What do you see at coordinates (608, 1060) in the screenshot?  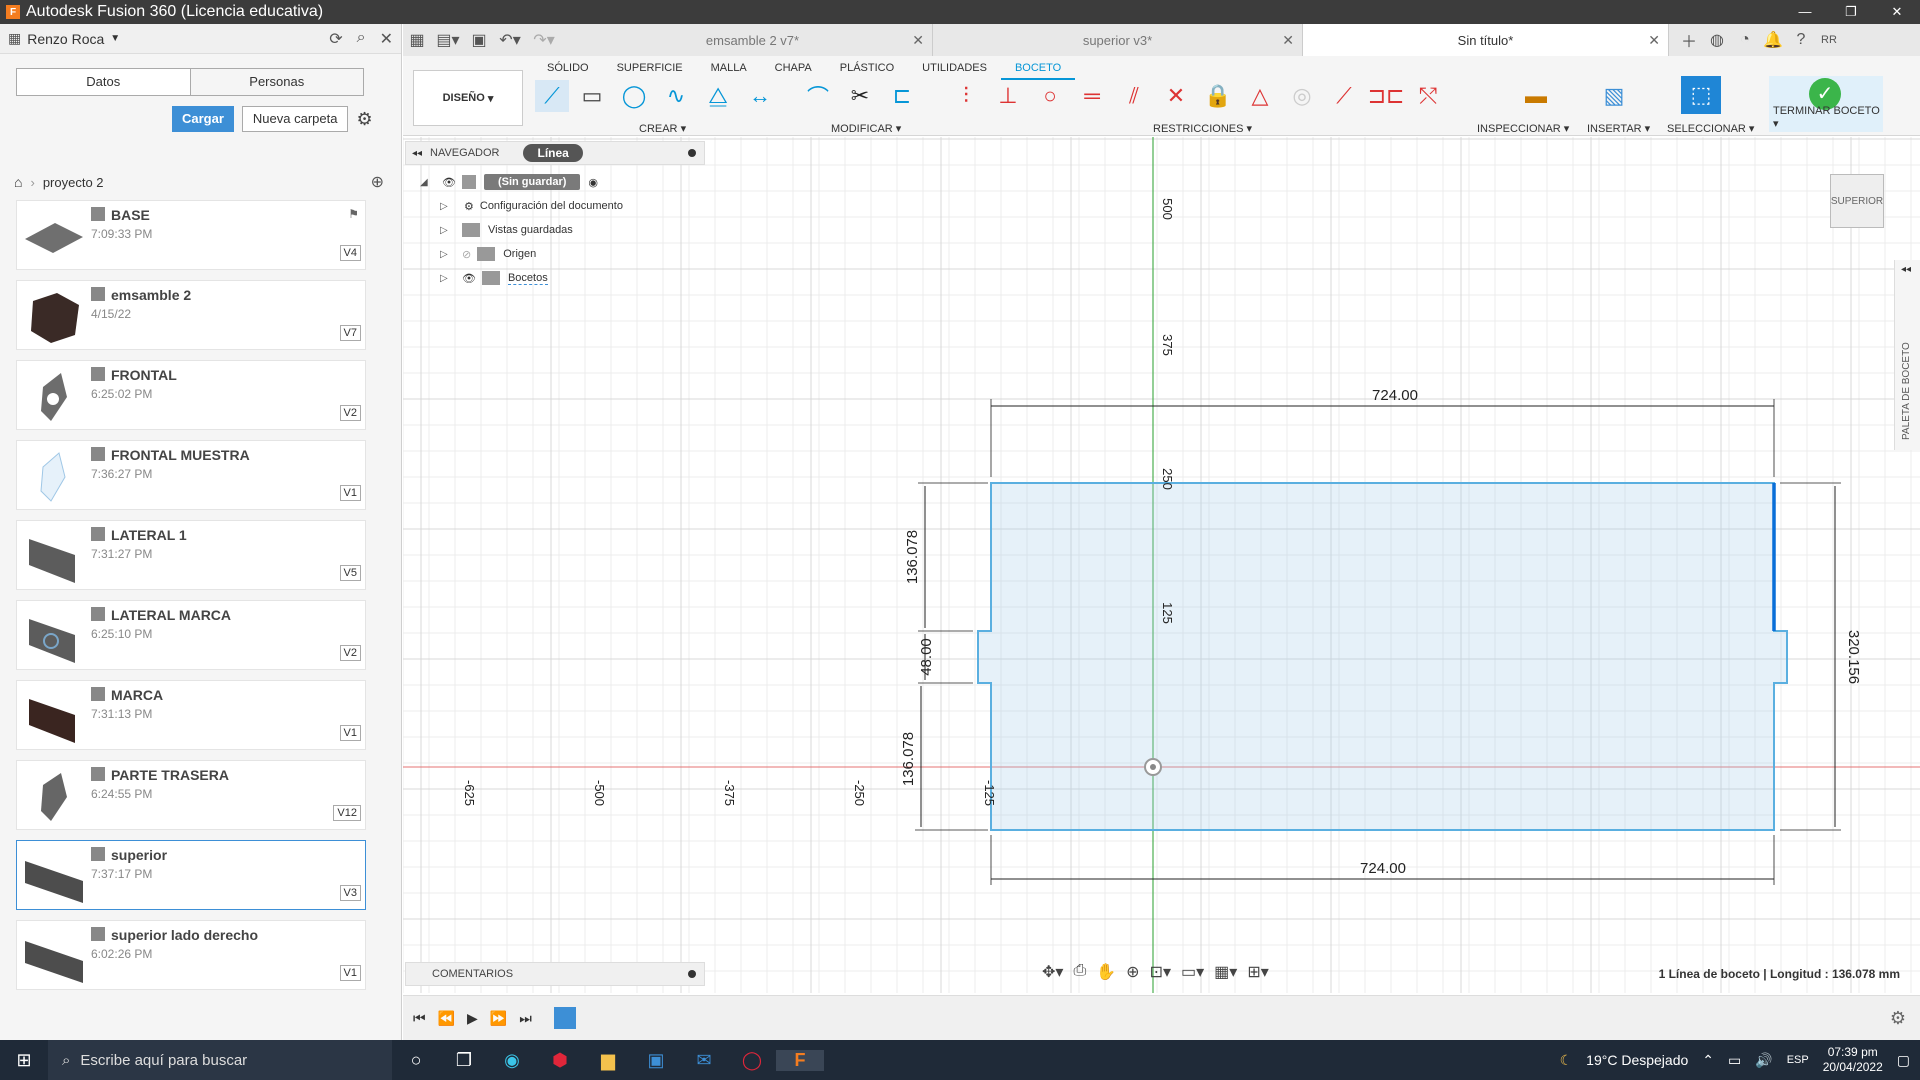 I see `file-explorer-icon: ▆` at bounding box center [608, 1060].